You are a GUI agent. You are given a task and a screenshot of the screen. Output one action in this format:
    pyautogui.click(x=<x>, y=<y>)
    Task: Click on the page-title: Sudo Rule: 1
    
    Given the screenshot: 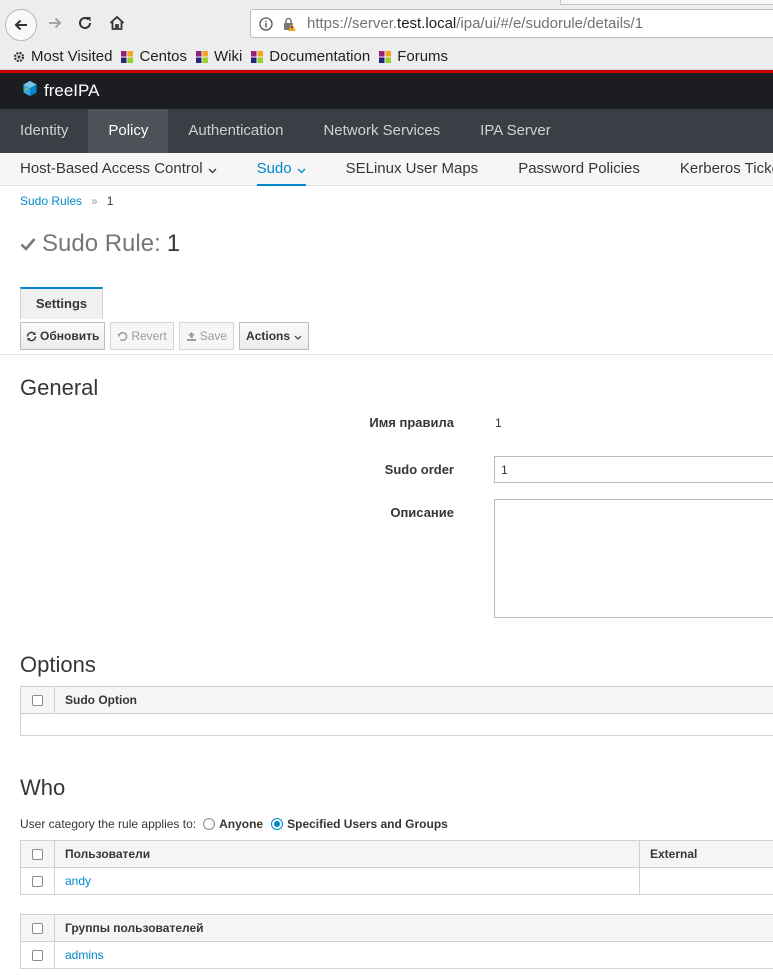 What is the action you would take?
    pyautogui.click(x=100, y=244)
    